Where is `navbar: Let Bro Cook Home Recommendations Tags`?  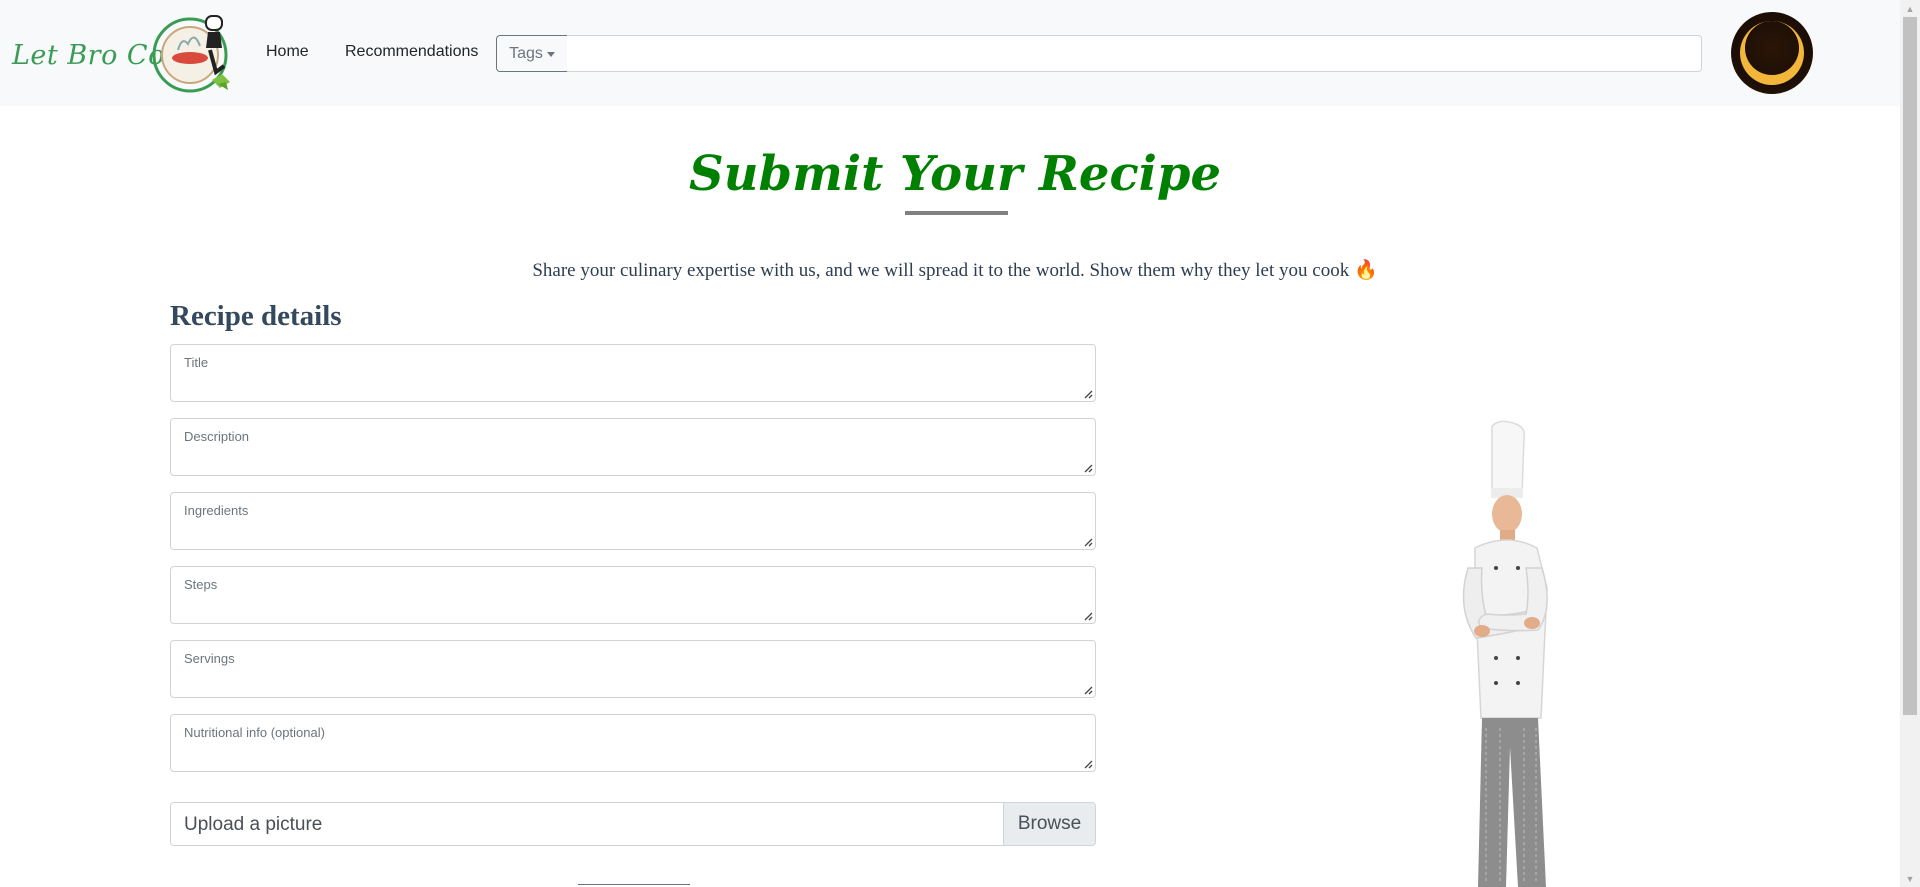 navbar: Let Bro Cook Home Recommendations Tags is located at coordinates (950, 53).